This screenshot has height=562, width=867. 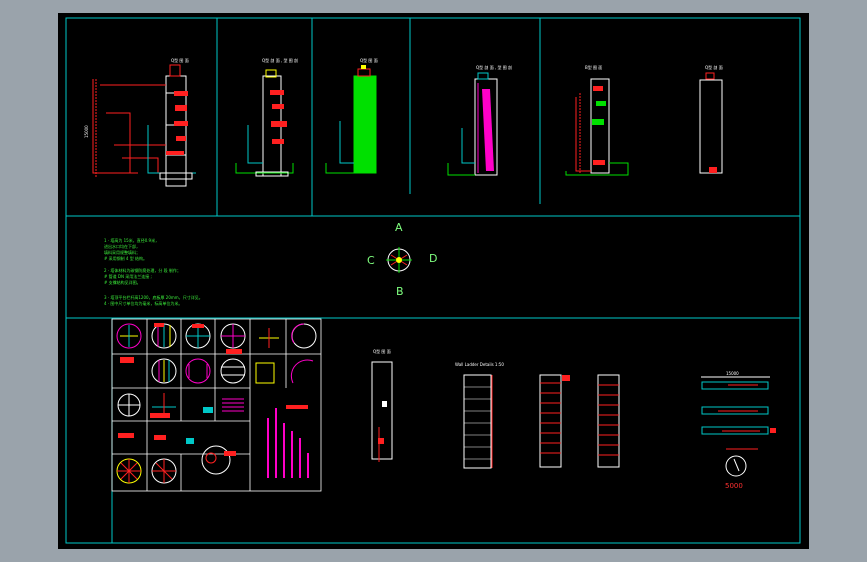 I want to click on svg-text: 3 · 塔顶平台栏杆高1200，底板厚 20mm，尺寸详见。, so click(x=153, y=297).